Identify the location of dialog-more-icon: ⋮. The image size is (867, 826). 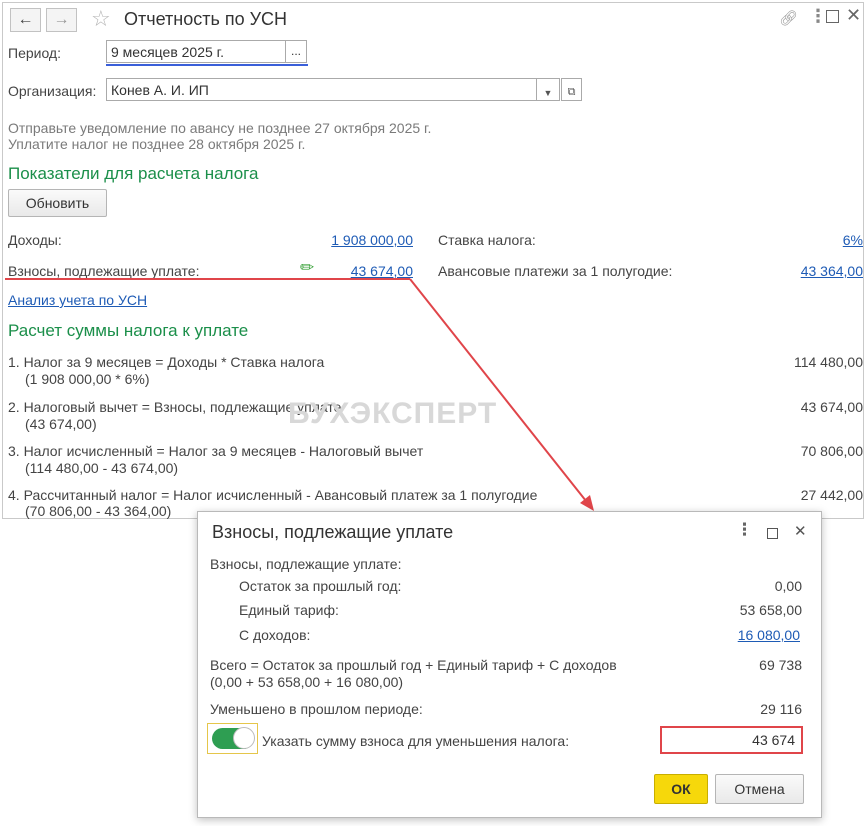
(744, 530).